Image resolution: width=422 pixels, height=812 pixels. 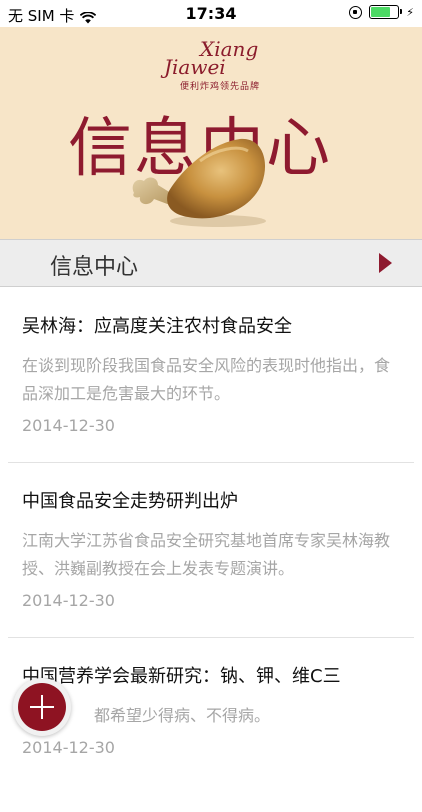 What do you see at coordinates (181, 676) in the screenshot?
I see `news-title: 中国营养学会最新研究：钠、钾、维C三` at bounding box center [181, 676].